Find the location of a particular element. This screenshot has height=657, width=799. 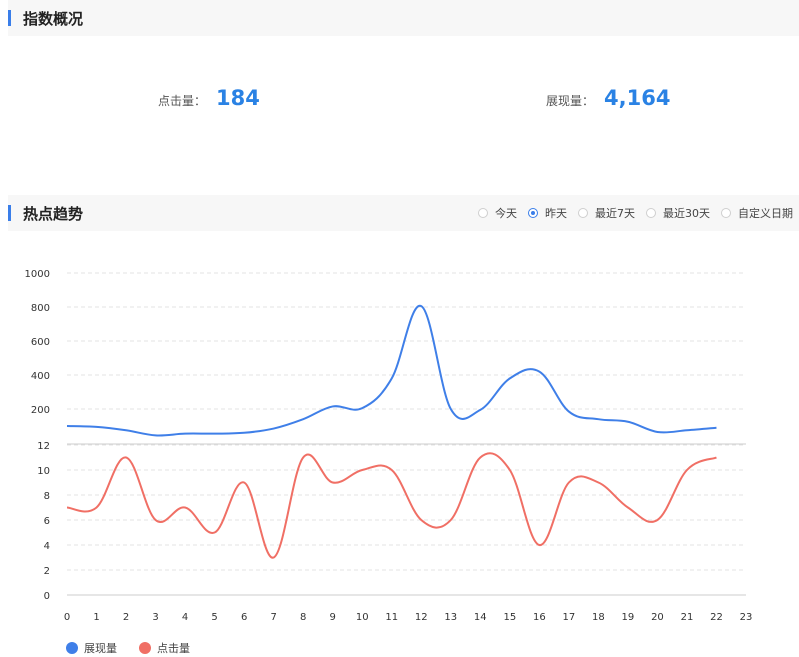

x-tick-label: 7 is located at coordinates (273, 617).